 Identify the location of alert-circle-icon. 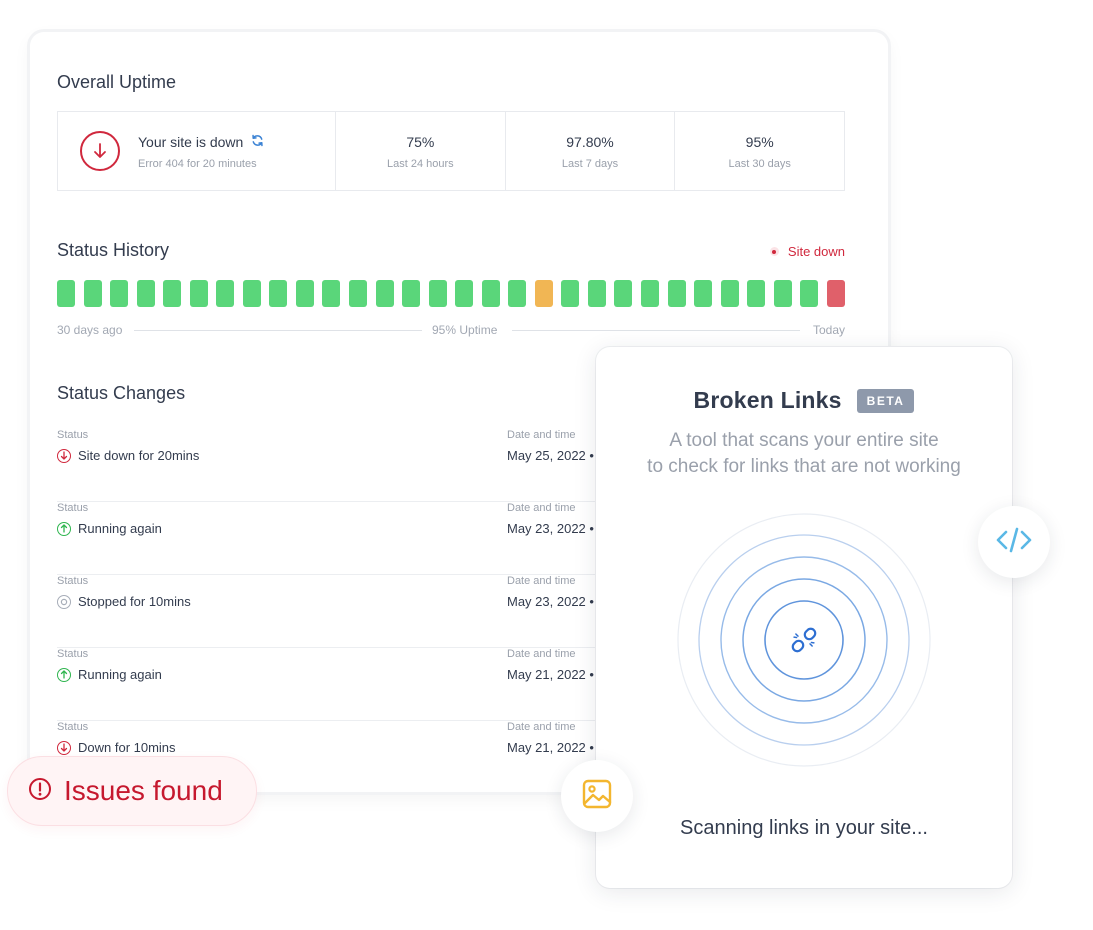
(40, 791).